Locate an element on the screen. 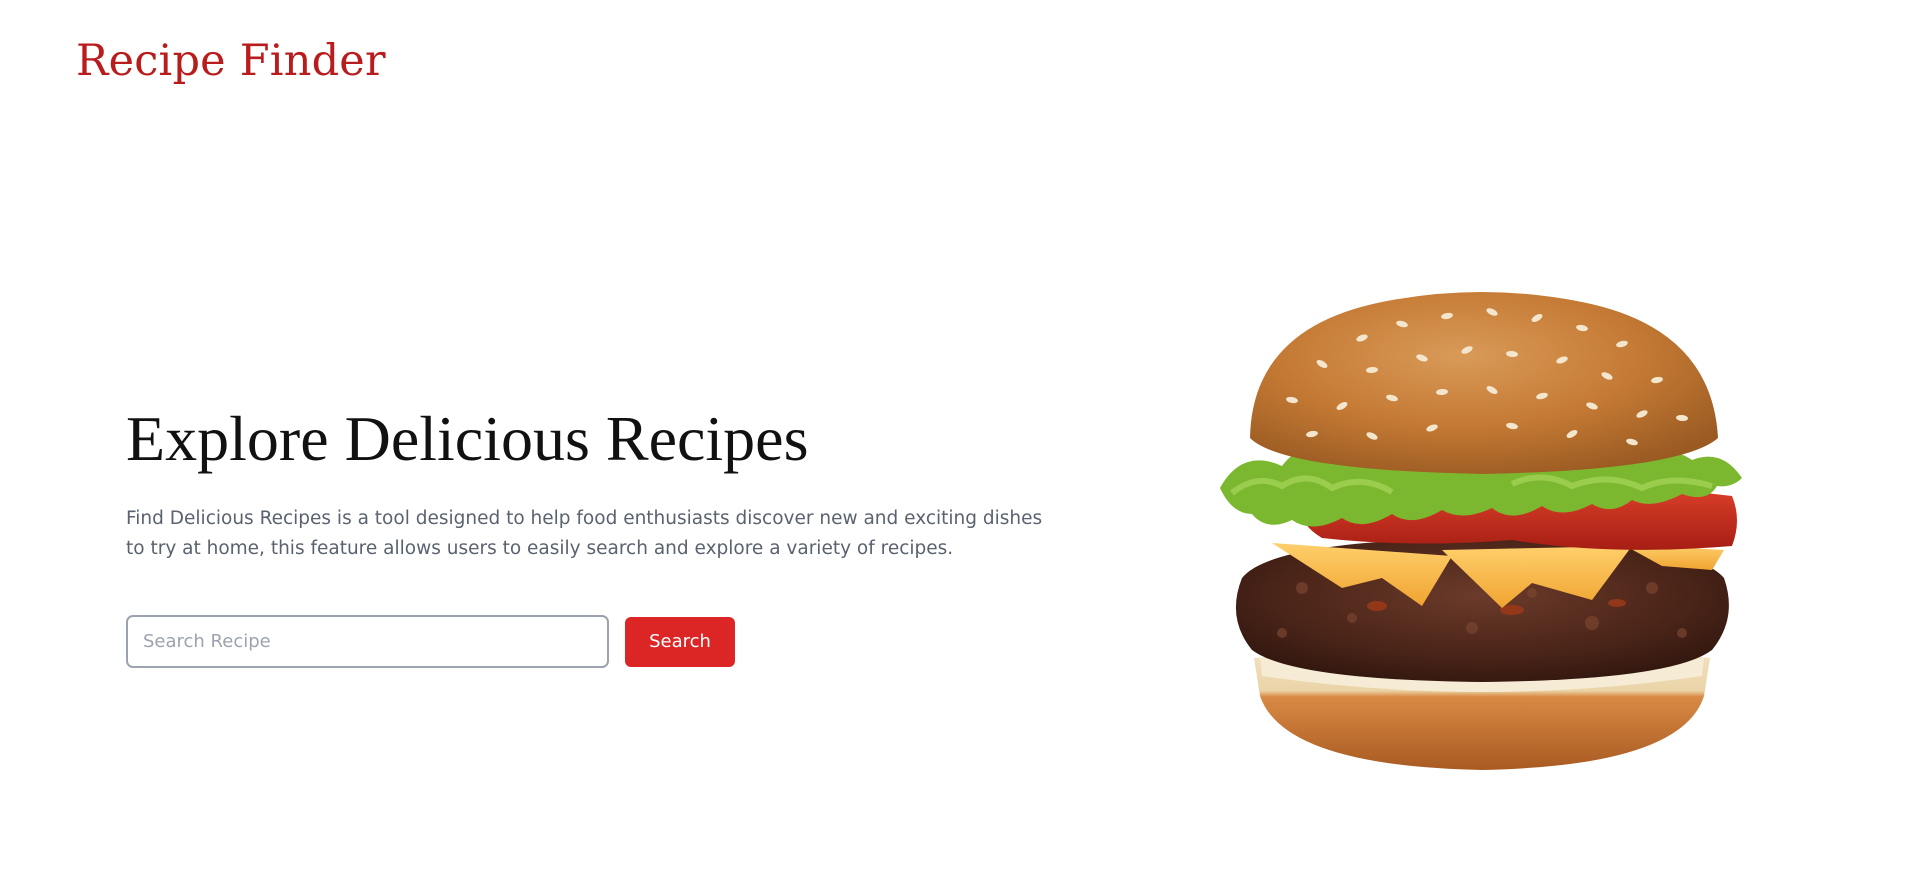 The width and height of the screenshot is (1917, 875). site-logo: Recipe Finder is located at coordinates (231, 61).